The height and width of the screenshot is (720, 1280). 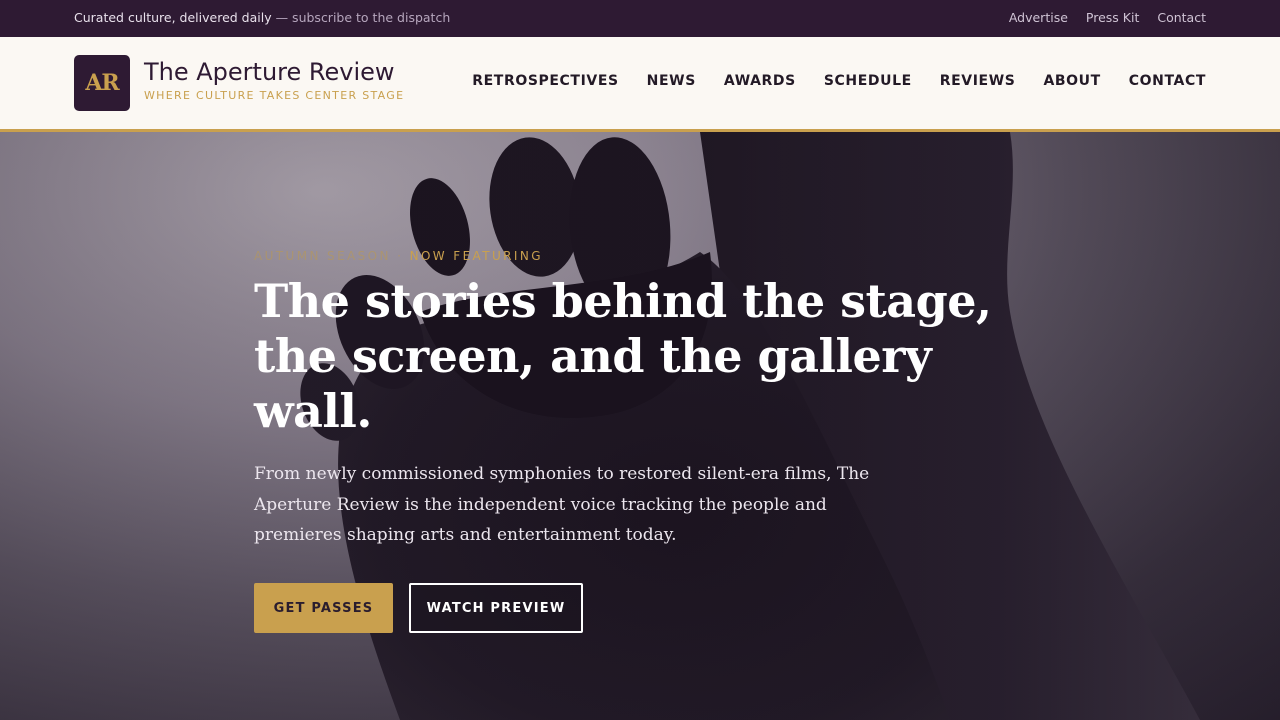 I want to click on get-passes-button: GET PASSES, so click(x=323, y=608).